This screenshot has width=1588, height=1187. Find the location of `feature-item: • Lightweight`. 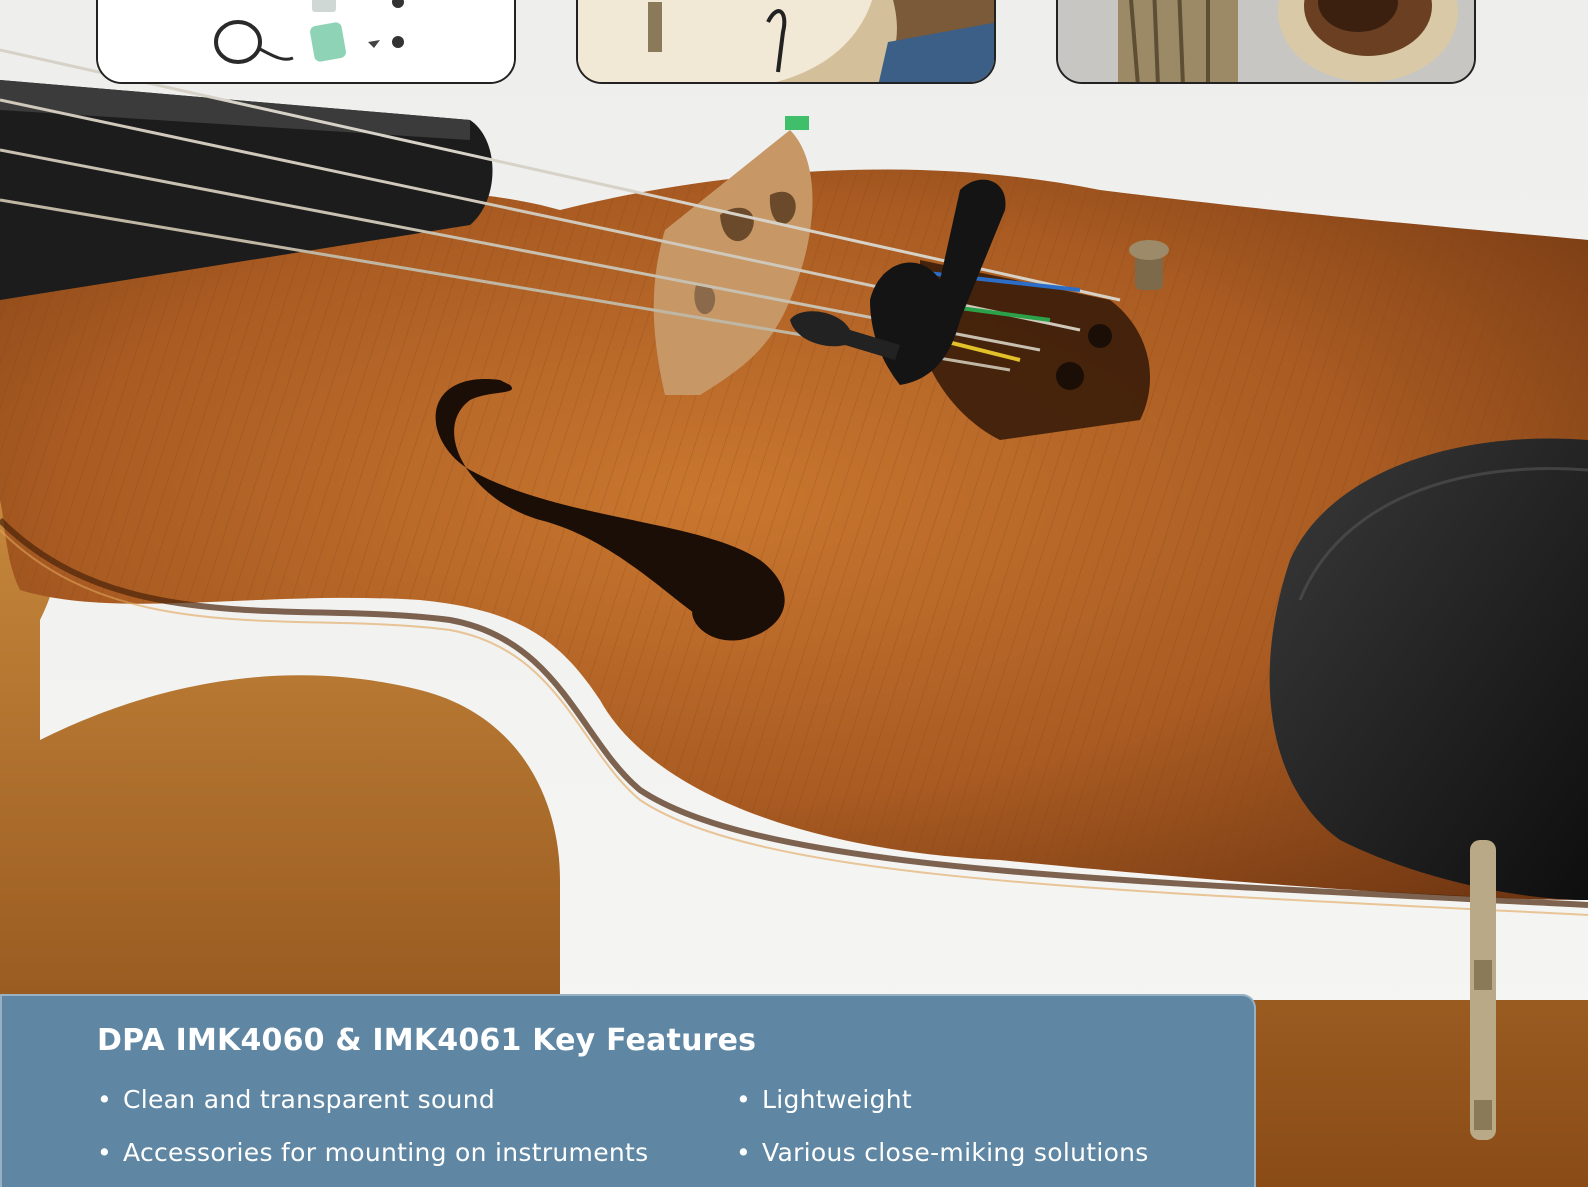

feature-item: • Lightweight is located at coordinates (824, 1099).